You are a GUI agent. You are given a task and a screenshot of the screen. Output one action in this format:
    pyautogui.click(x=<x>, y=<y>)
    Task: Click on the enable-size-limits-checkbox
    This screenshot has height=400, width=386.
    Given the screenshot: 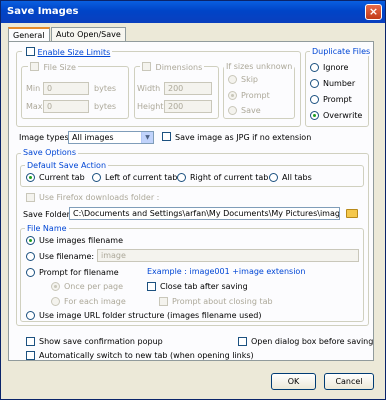 What is the action you would take?
    pyautogui.click(x=30, y=51)
    